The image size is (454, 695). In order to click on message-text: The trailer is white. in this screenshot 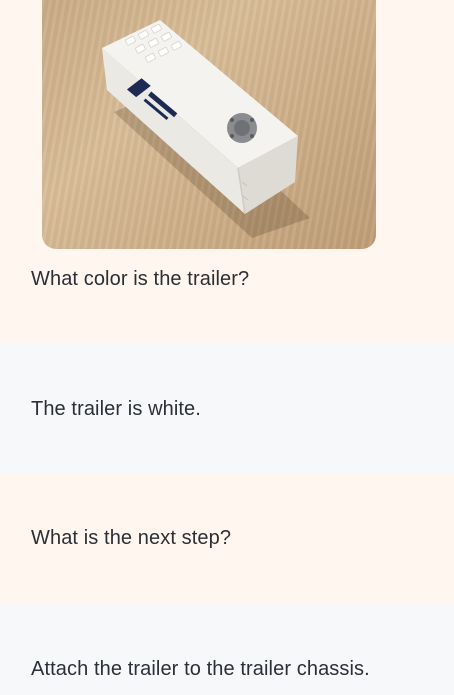, I will do `click(116, 409)`.